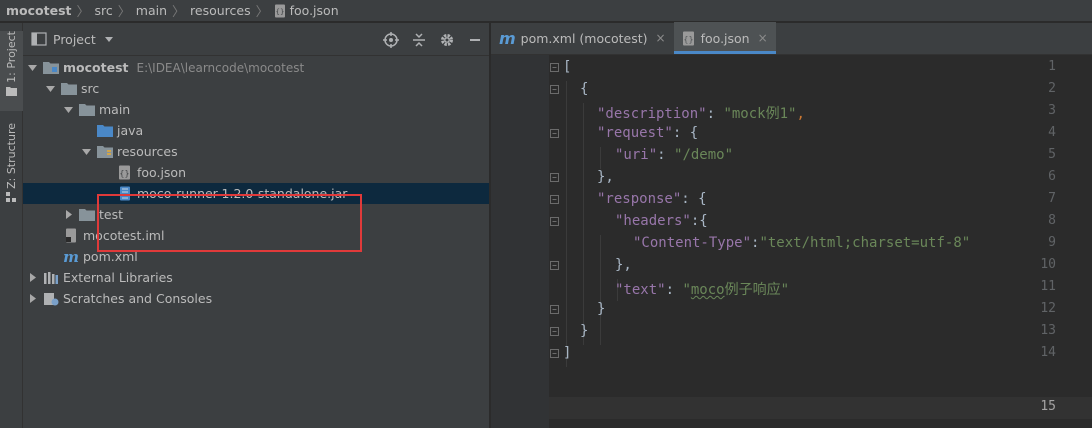 The width and height of the screenshot is (1092, 428). Describe the element at coordinates (256, 214) in the screenshot. I see `tree-item-test: test` at that location.